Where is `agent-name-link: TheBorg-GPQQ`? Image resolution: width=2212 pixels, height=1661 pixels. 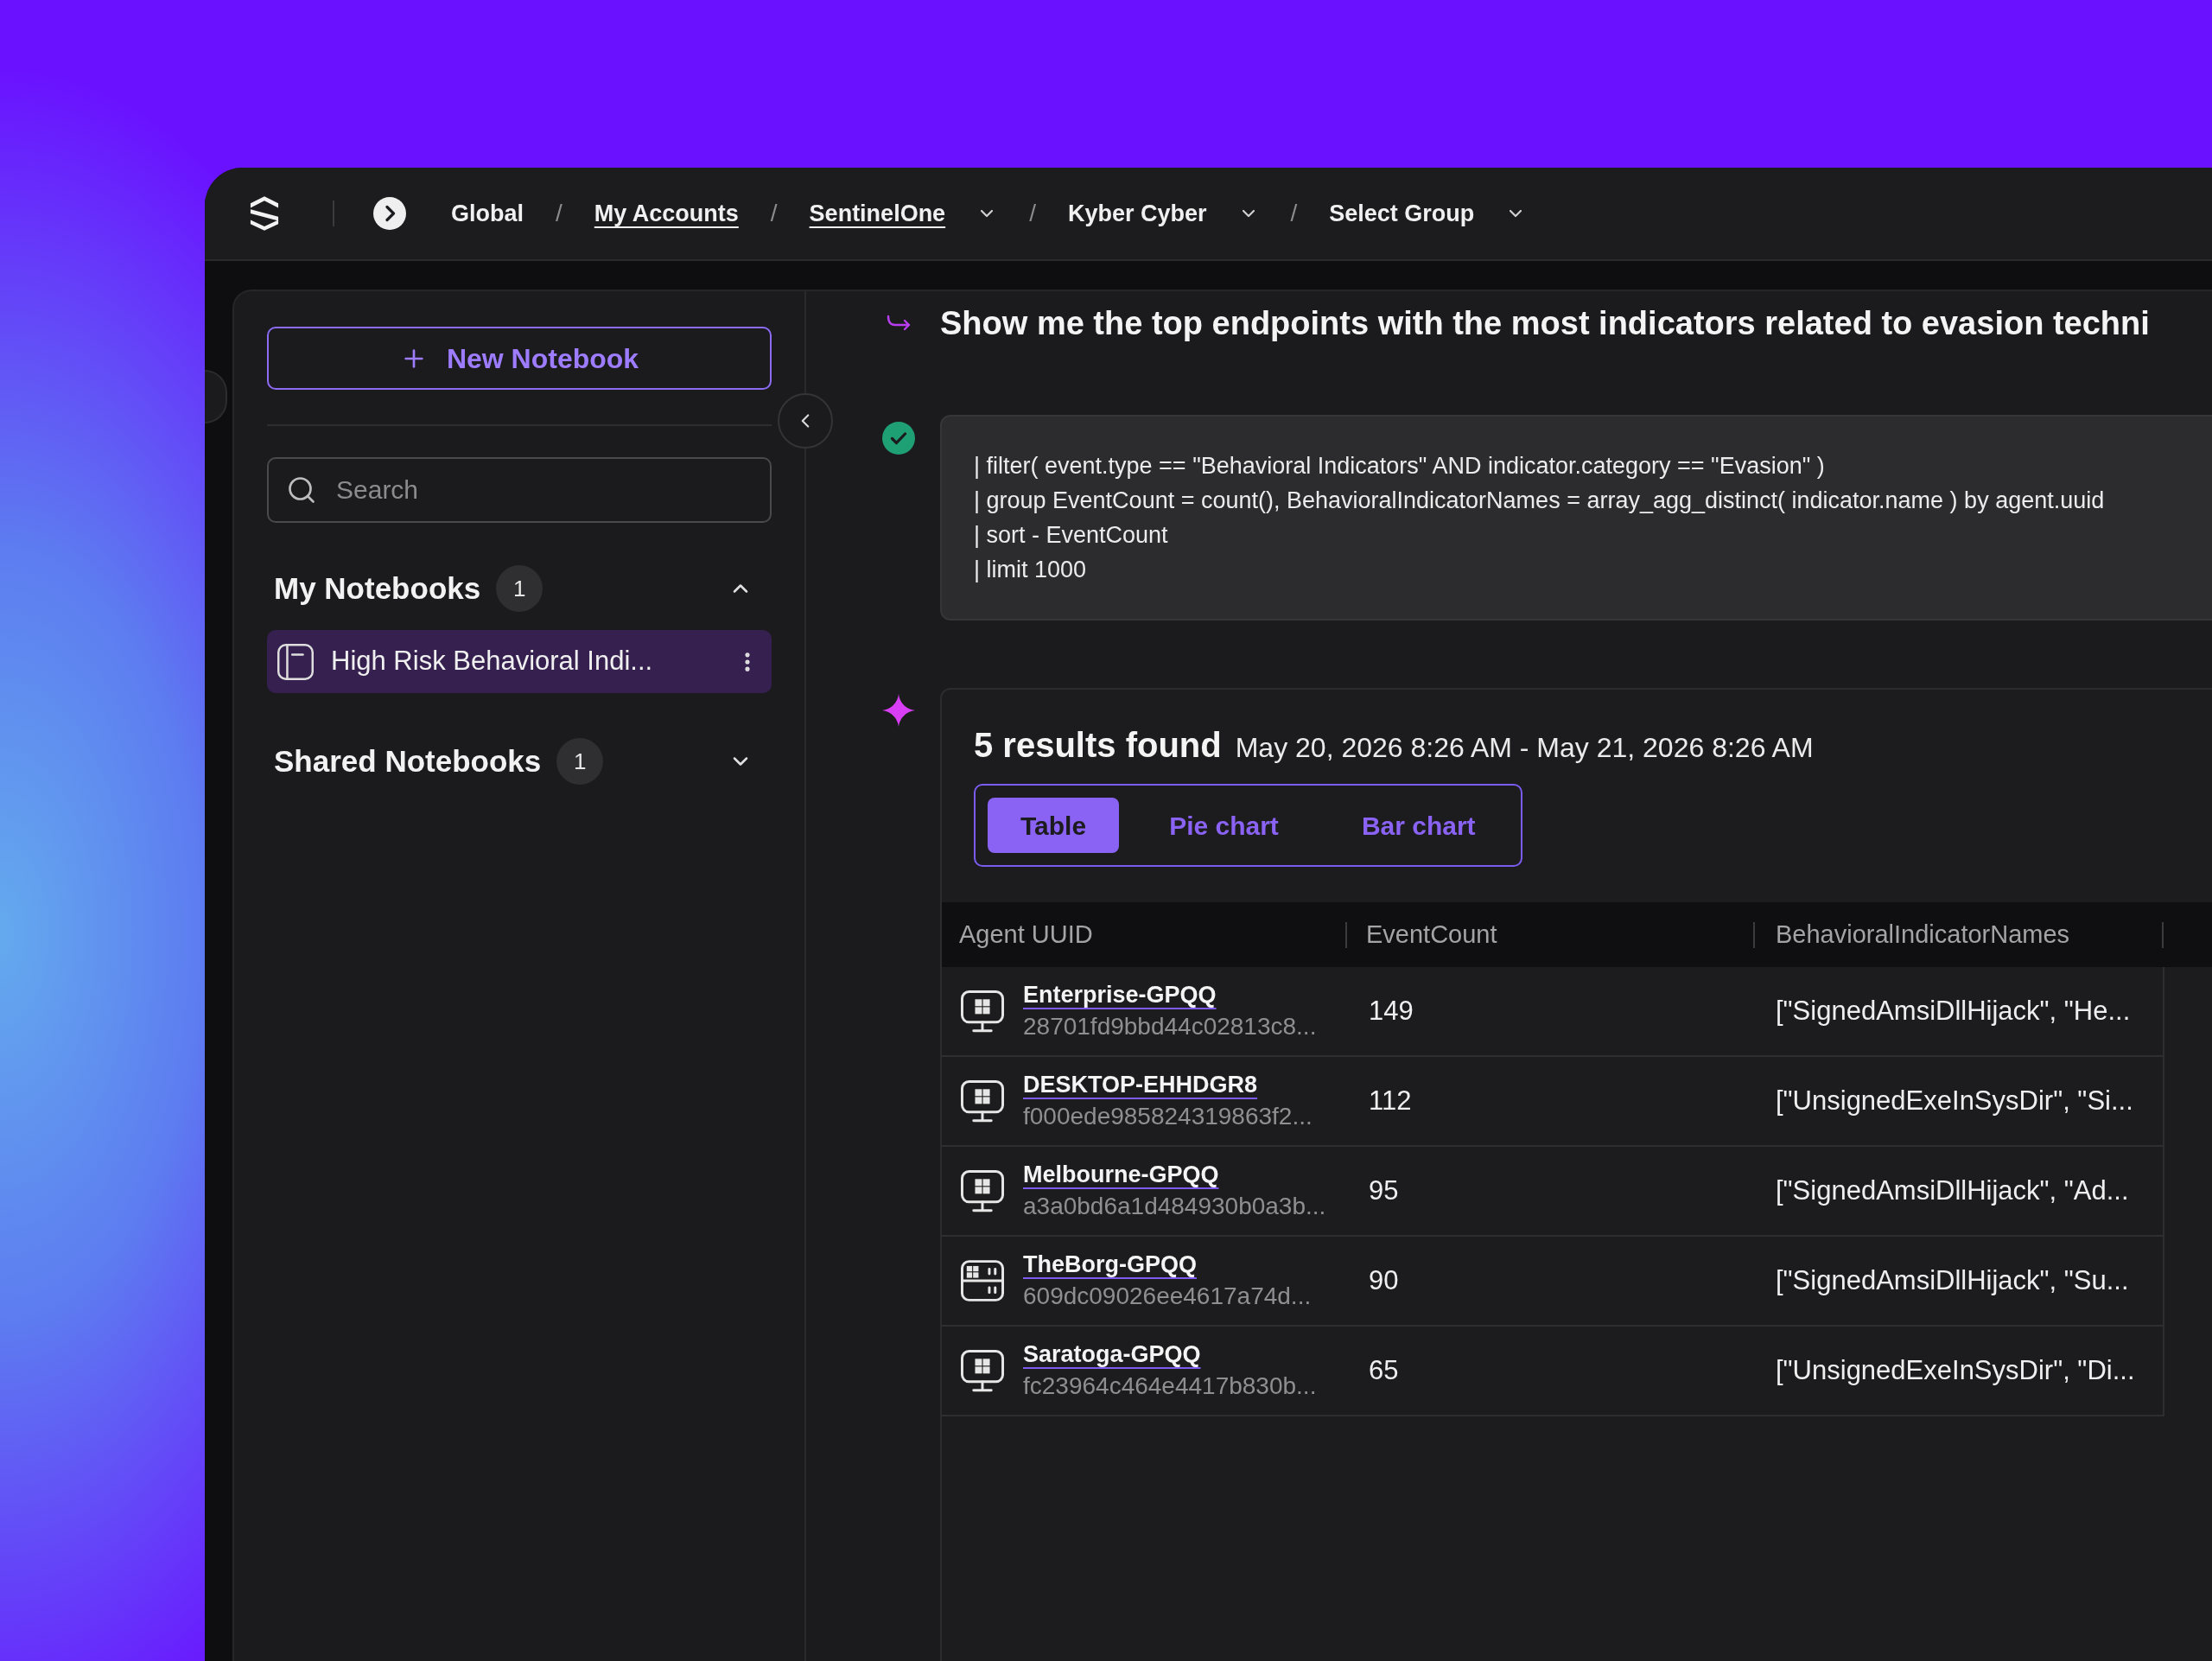
agent-name-link: TheBorg-GPQQ is located at coordinates (1110, 1264).